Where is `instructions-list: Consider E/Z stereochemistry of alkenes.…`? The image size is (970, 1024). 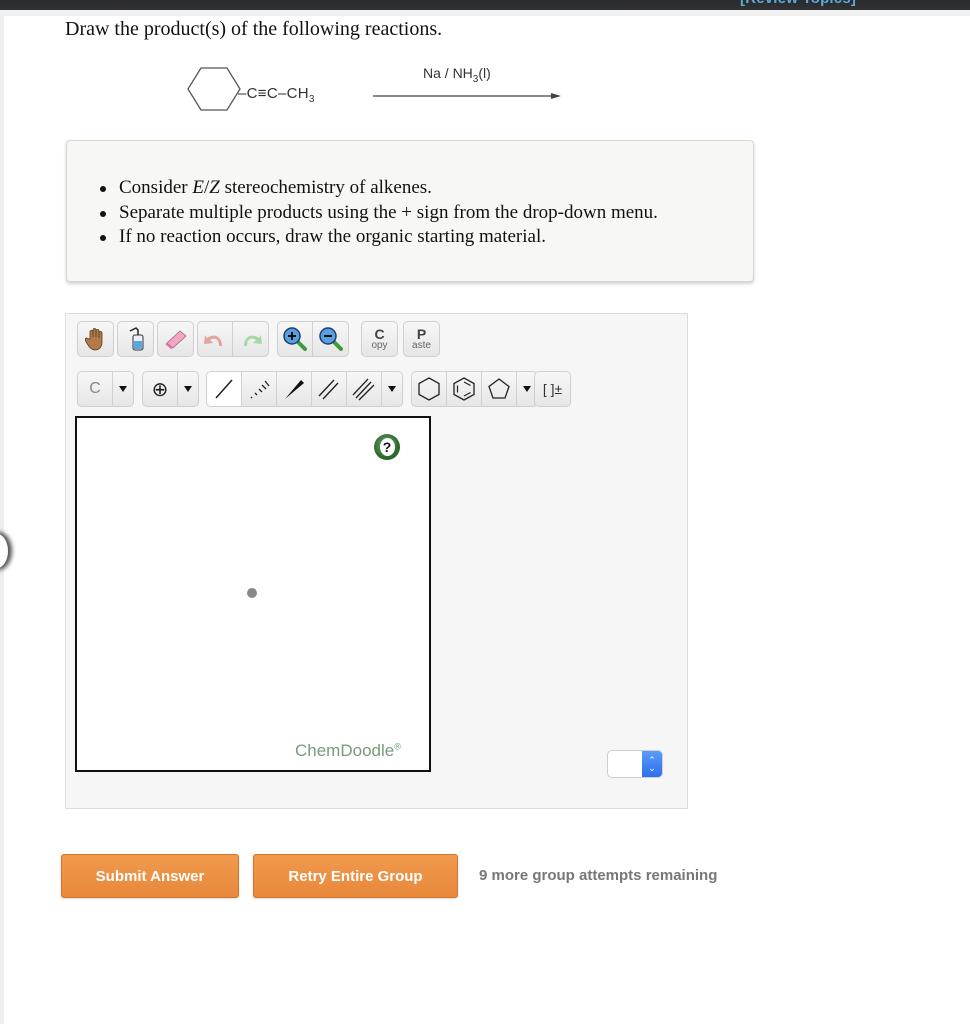
instructions-list: Consider E/Z stereochemistry of alkenes.… is located at coordinates (379, 213).